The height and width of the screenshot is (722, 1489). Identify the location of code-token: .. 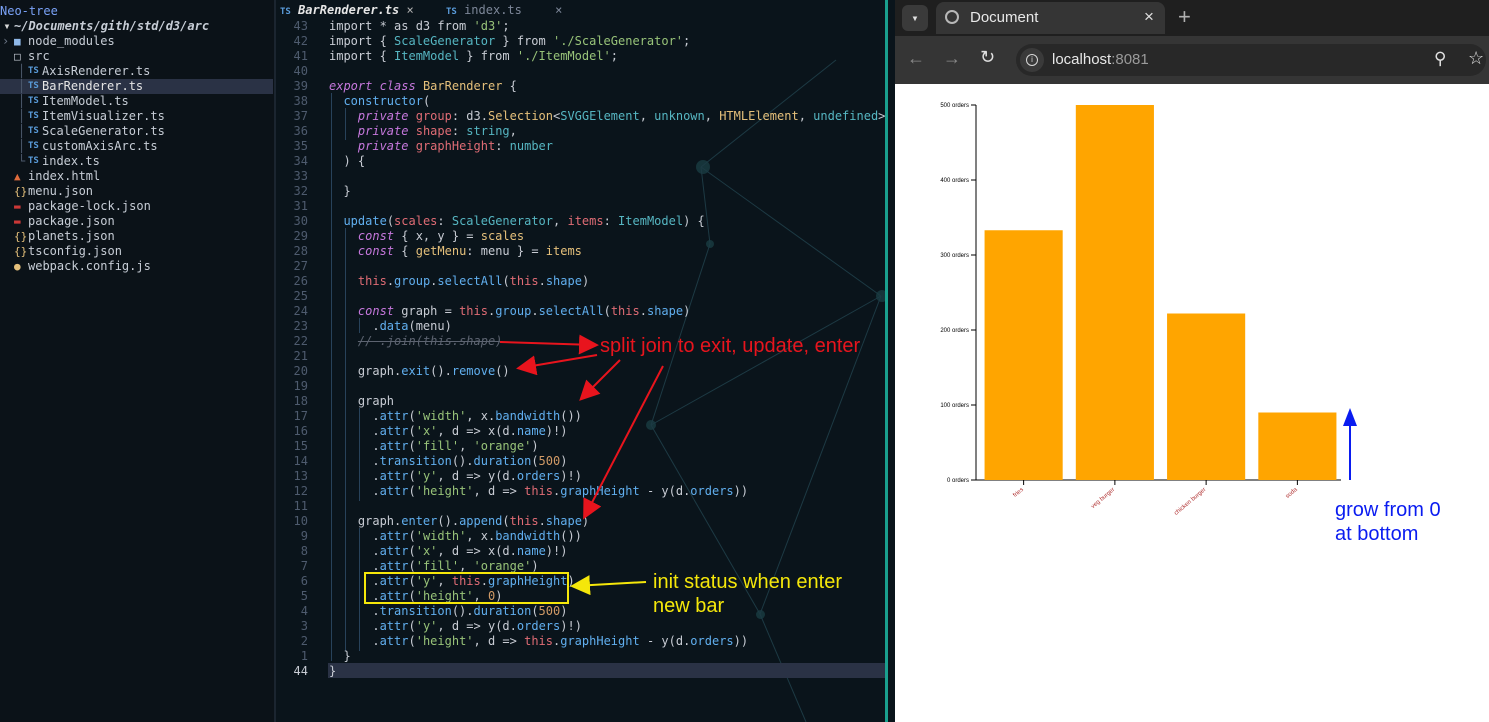
(354, 536).